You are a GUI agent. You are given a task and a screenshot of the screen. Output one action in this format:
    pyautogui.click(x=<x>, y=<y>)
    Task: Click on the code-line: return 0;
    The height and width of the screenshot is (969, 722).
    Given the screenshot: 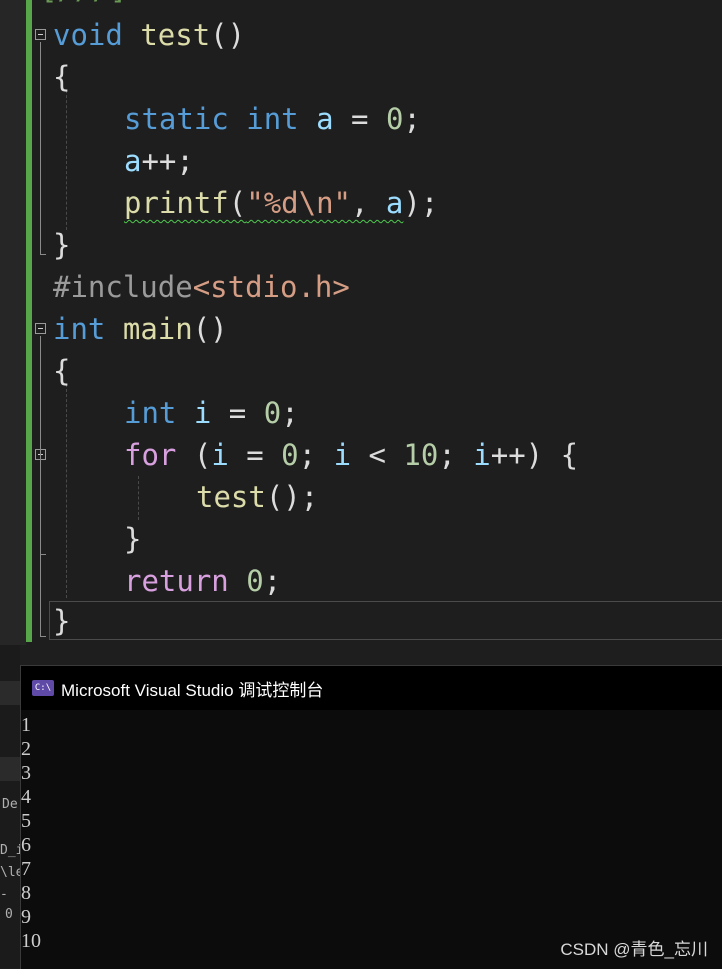 What is the action you would take?
    pyautogui.click(x=202, y=581)
    